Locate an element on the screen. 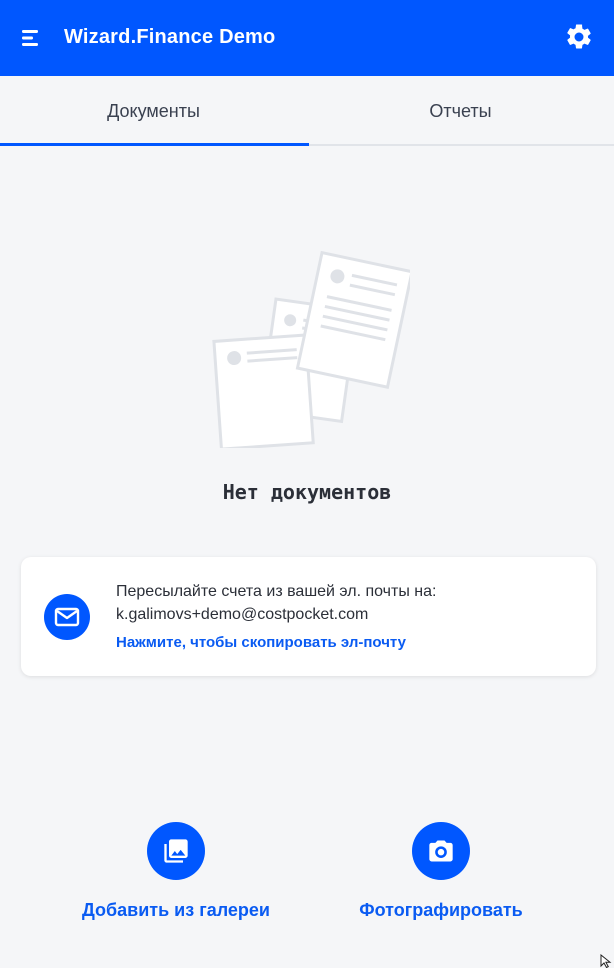 The image size is (614, 968). gallery-icon-badge is located at coordinates (176, 851).